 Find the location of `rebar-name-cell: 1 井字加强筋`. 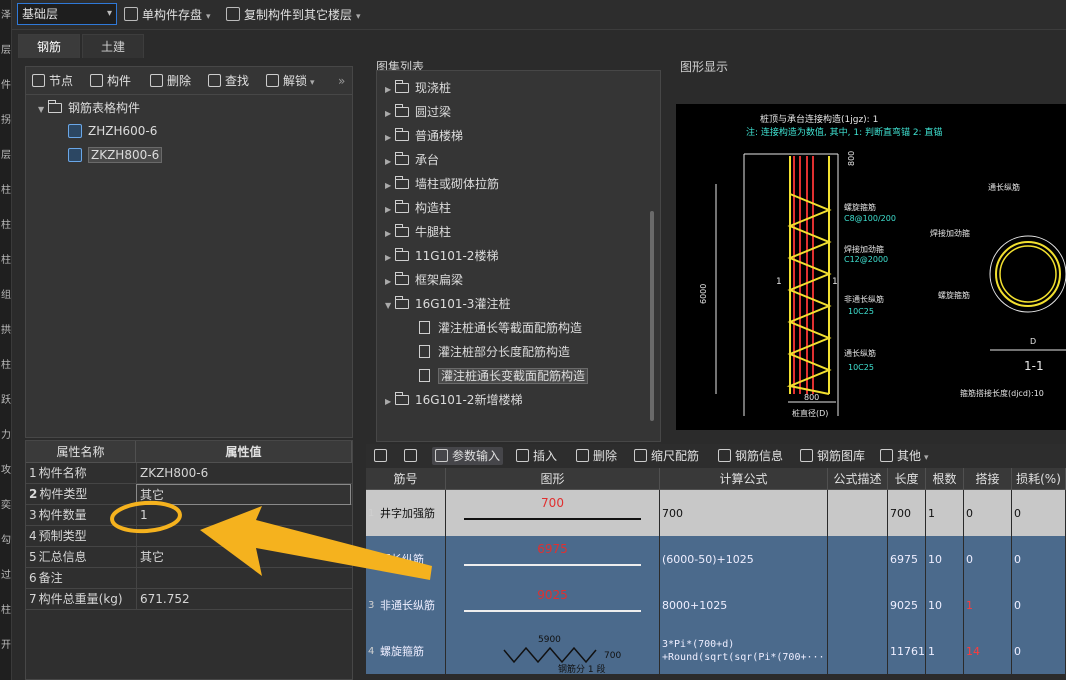

rebar-name-cell: 1 井字加强筋 is located at coordinates (406, 513).